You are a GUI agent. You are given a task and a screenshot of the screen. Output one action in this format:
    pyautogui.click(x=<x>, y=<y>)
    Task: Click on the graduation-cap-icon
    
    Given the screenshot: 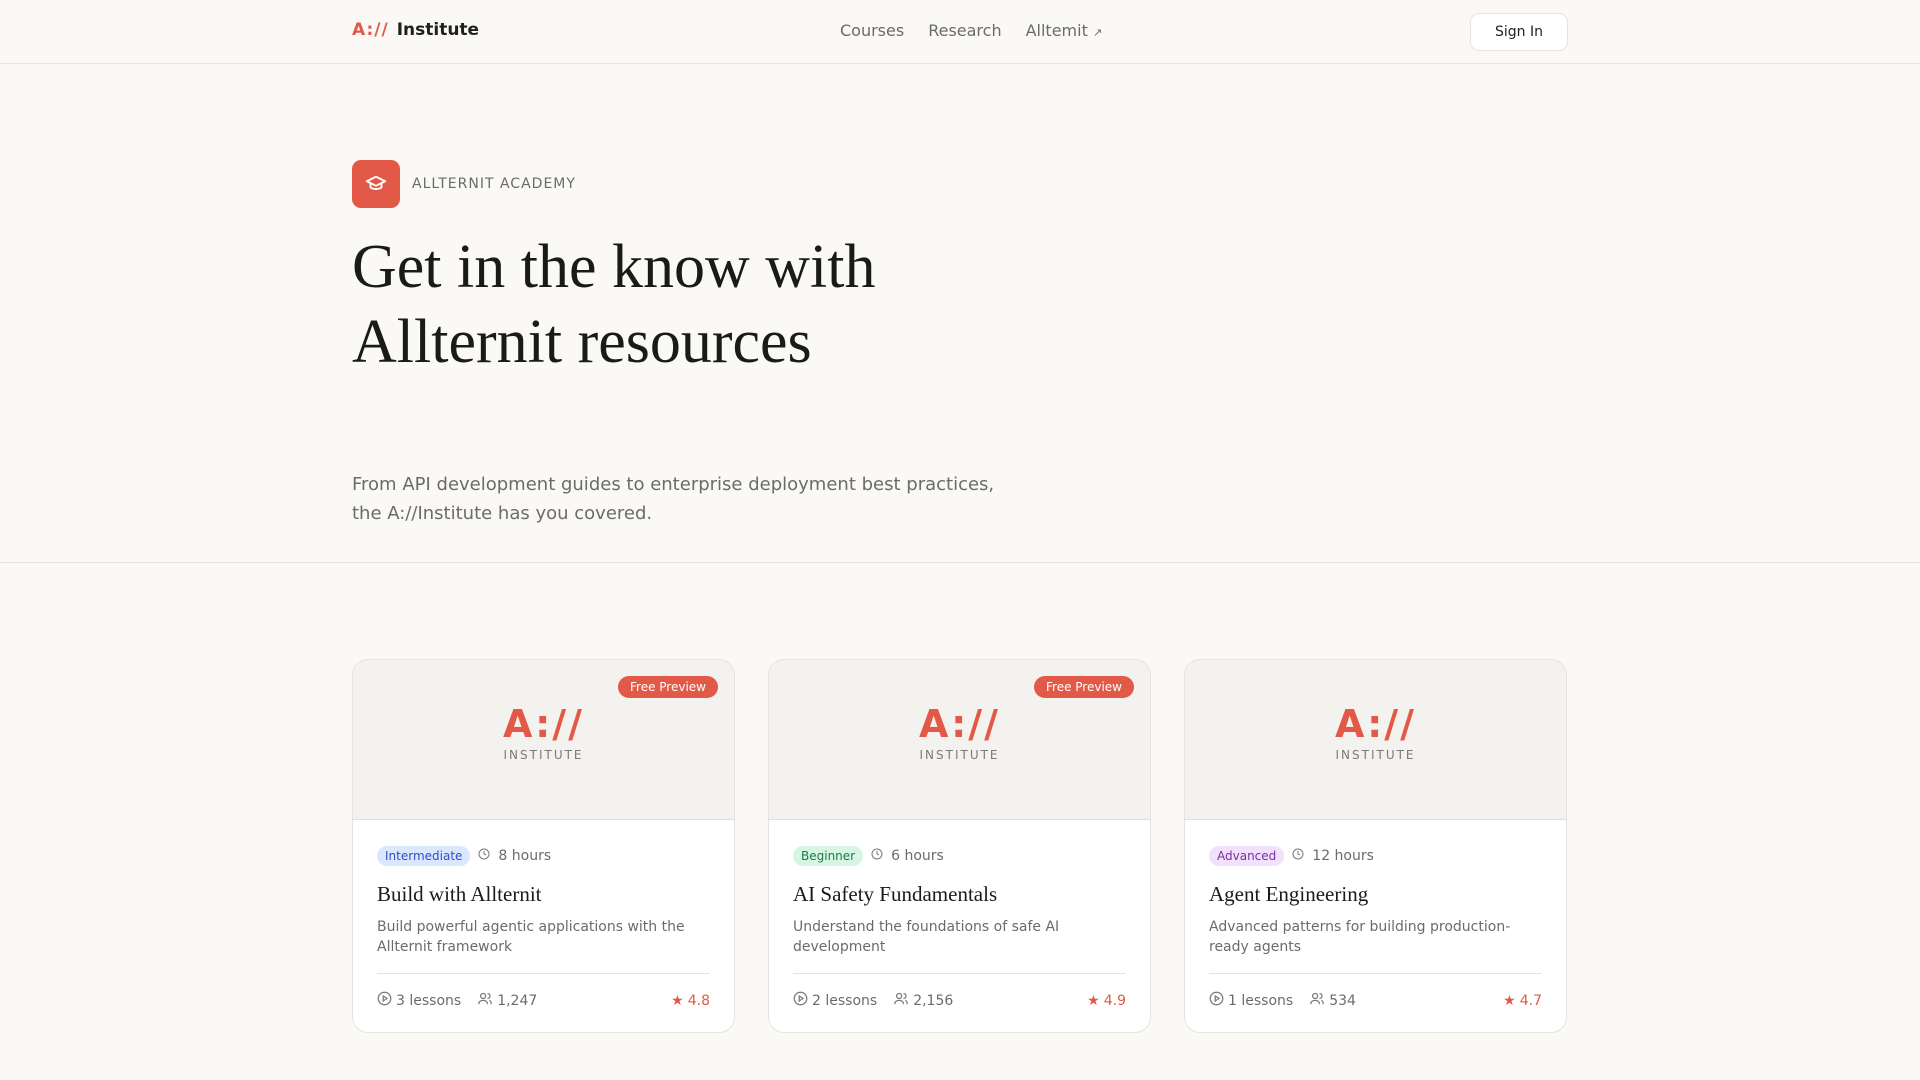 What is the action you would take?
    pyautogui.click(x=376, y=184)
    